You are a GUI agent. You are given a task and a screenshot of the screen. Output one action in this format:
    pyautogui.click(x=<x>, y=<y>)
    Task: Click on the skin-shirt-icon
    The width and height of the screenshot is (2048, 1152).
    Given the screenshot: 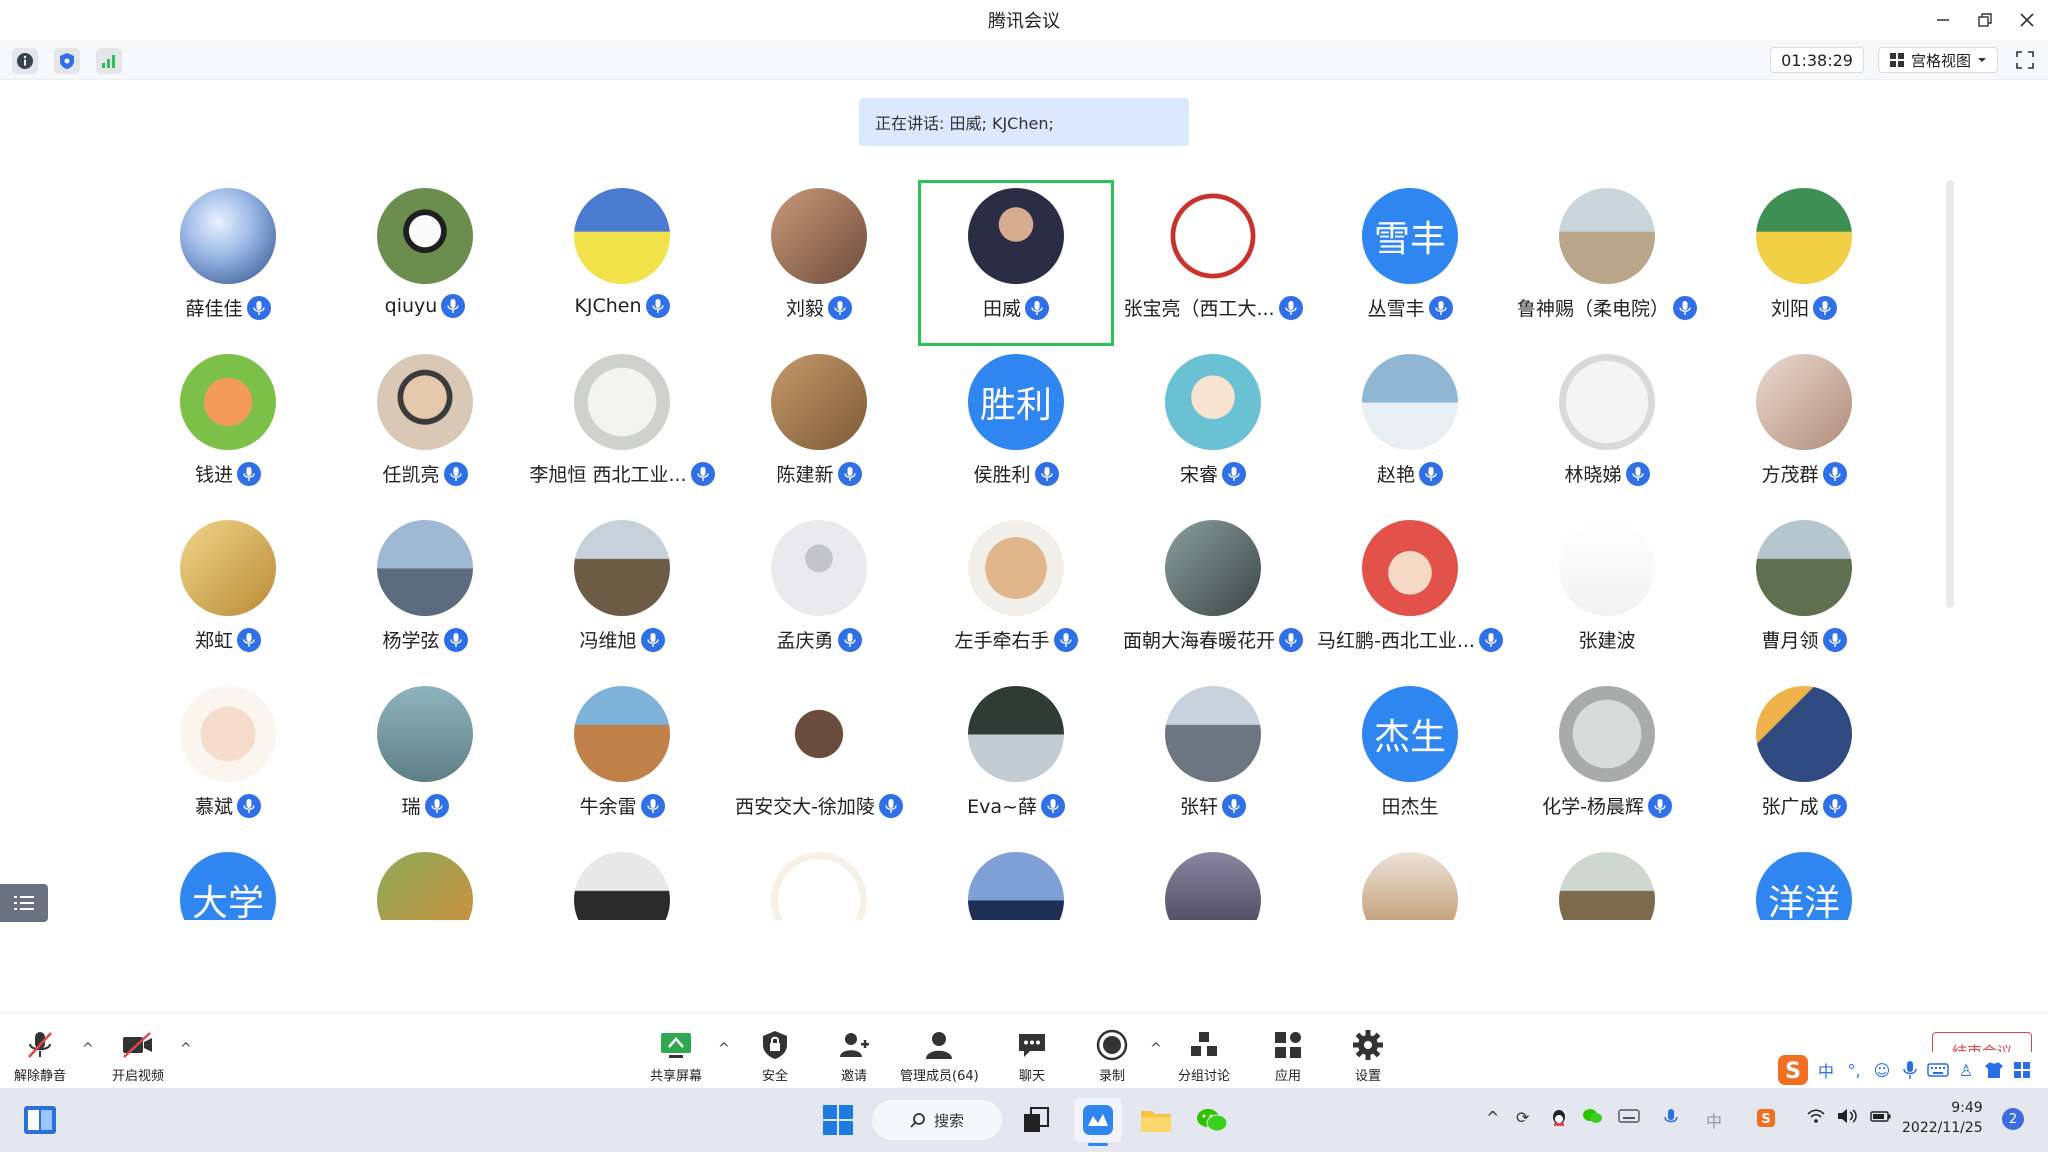 What is the action you would take?
    pyautogui.click(x=1994, y=1070)
    